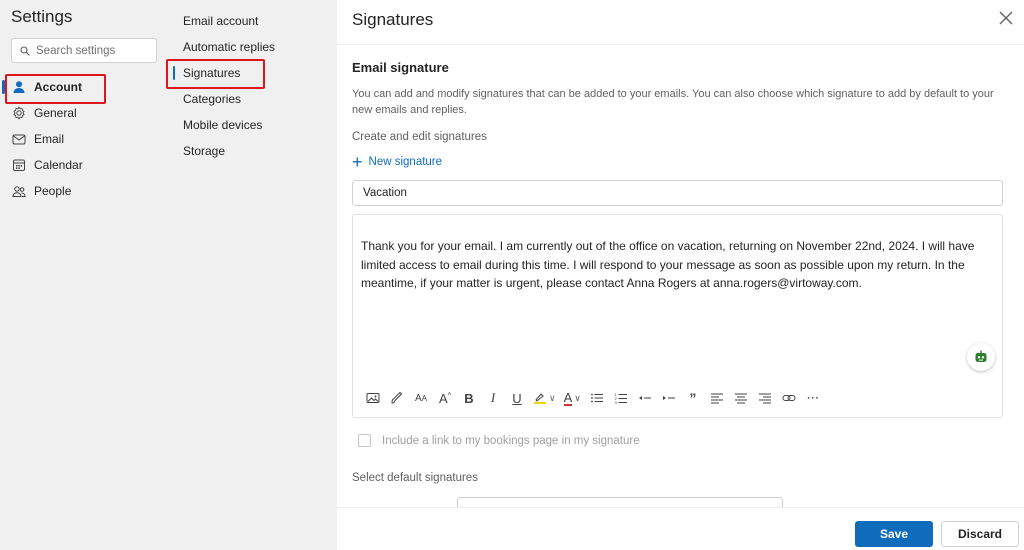 The width and height of the screenshot is (1024, 550). What do you see at coordinates (83, 87) in the screenshot?
I see `nav-item-account: Account` at bounding box center [83, 87].